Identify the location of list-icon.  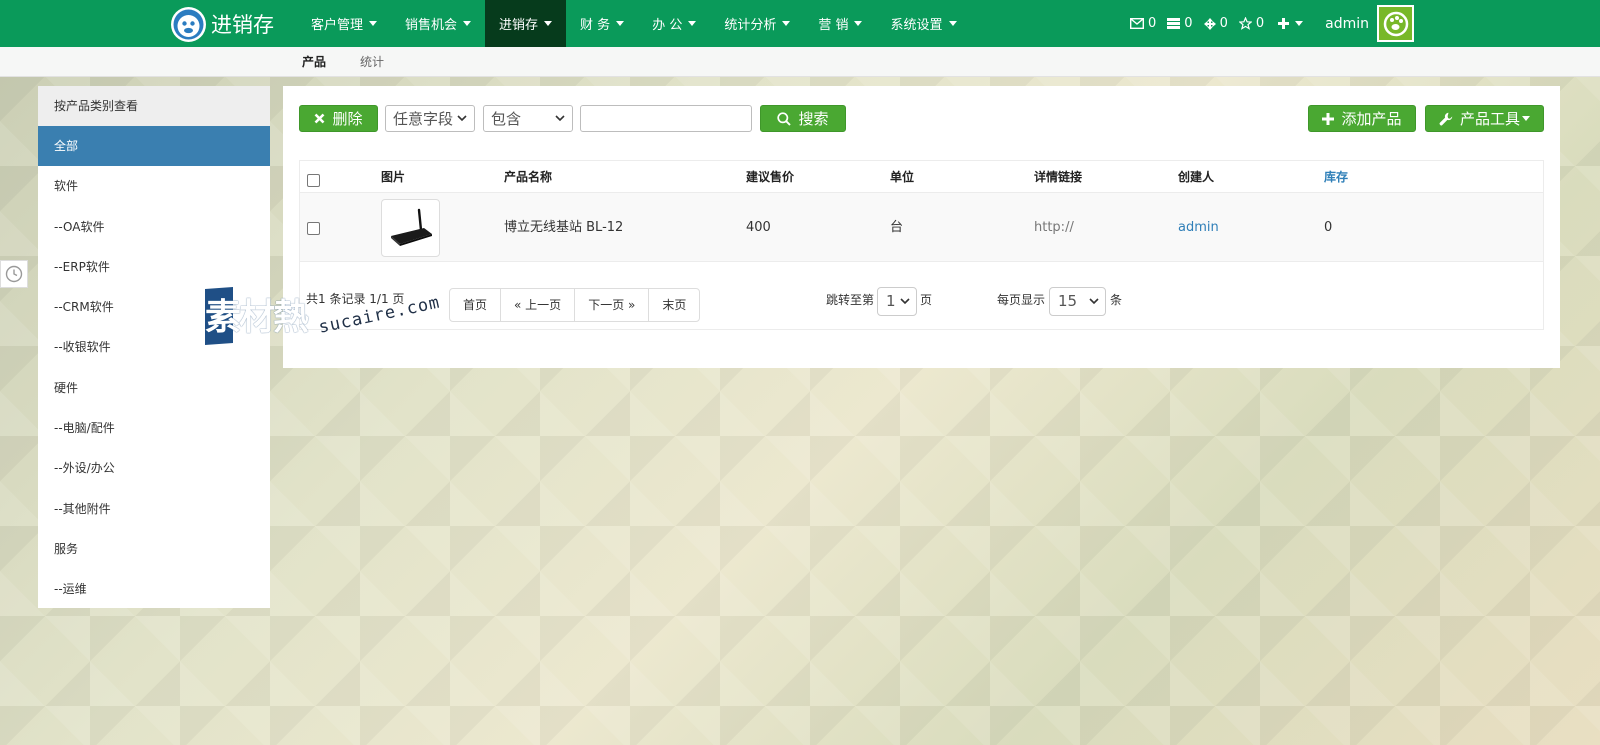
(1174, 23).